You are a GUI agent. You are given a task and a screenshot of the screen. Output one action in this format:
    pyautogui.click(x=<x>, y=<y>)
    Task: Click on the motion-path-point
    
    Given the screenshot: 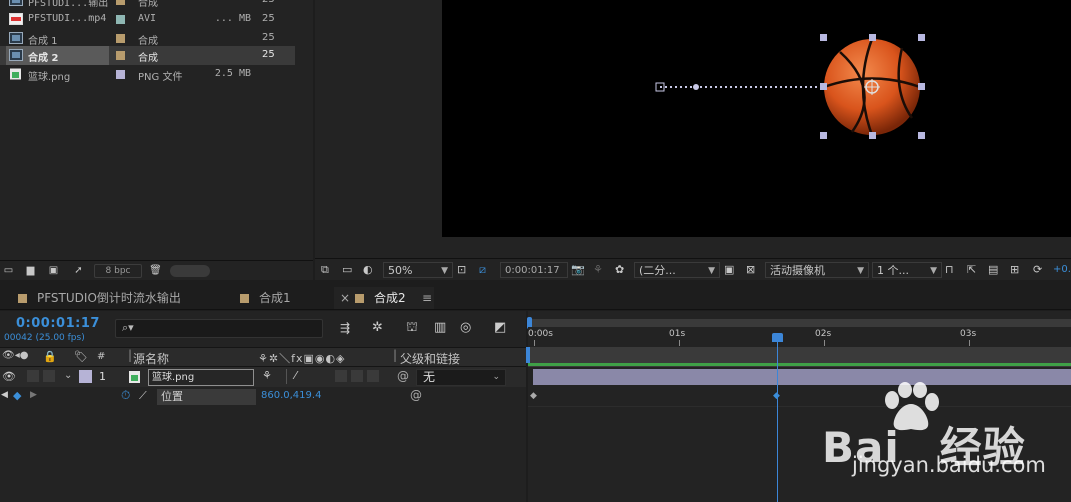 What is the action you would take?
    pyautogui.click(x=696, y=87)
    